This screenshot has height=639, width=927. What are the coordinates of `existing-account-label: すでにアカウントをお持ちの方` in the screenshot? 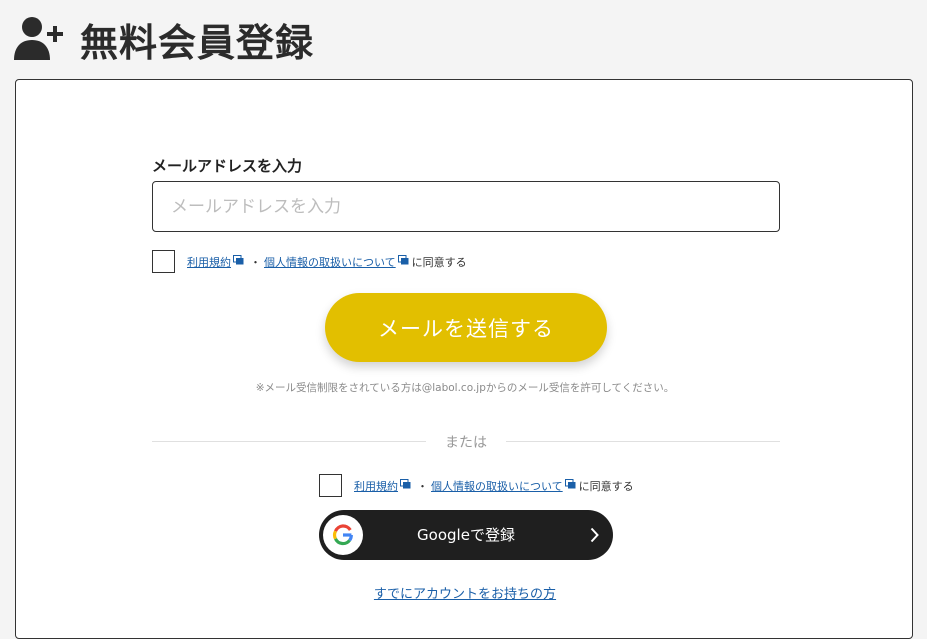 It's located at (465, 594).